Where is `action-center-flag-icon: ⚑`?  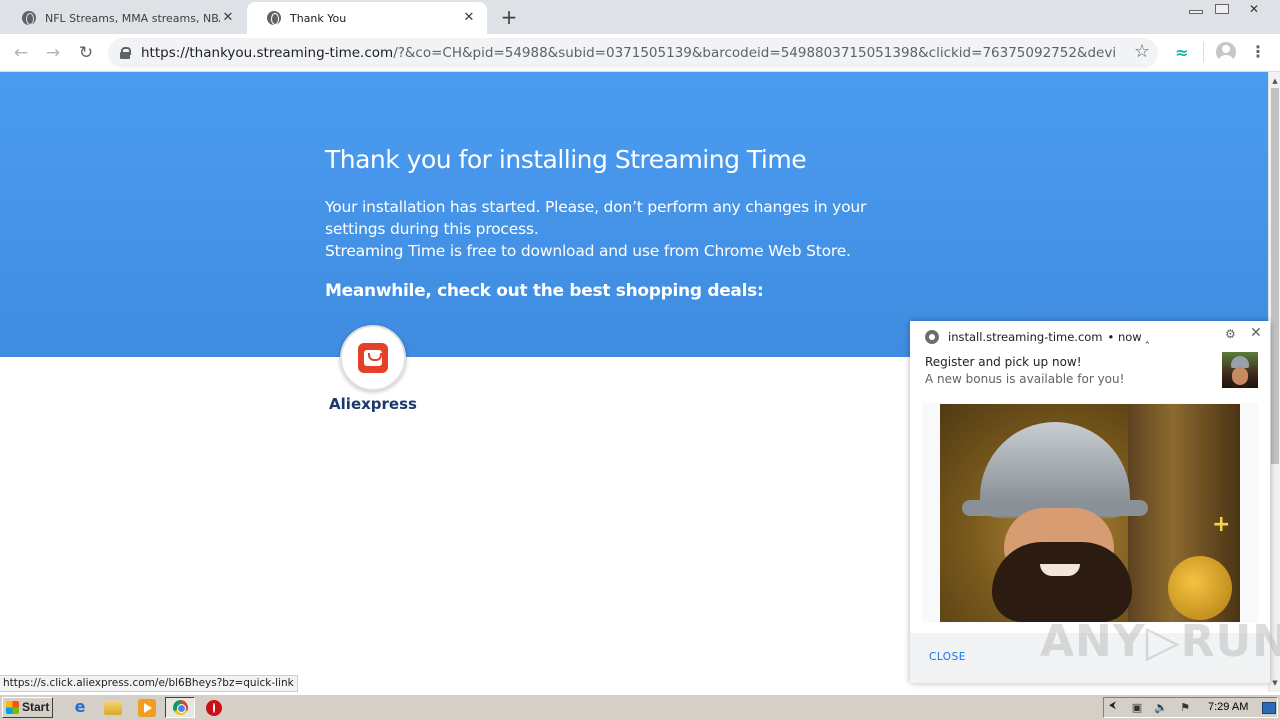
action-center-flag-icon: ⚑ is located at coordinates (1185, 707).